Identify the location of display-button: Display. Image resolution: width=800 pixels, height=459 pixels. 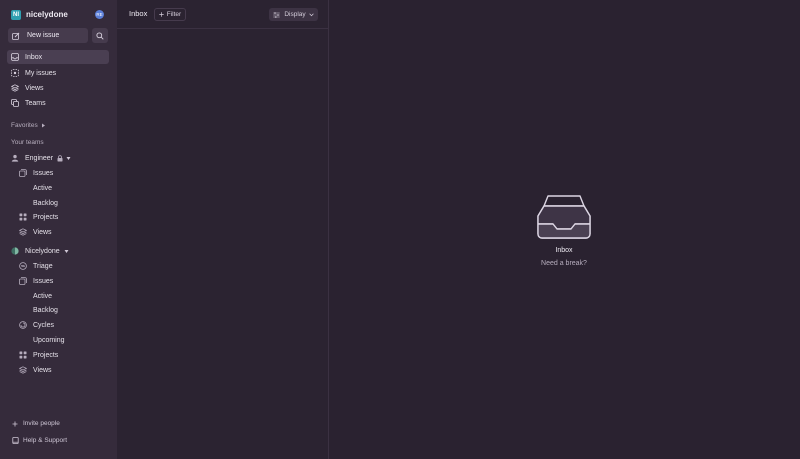
(293, 14).